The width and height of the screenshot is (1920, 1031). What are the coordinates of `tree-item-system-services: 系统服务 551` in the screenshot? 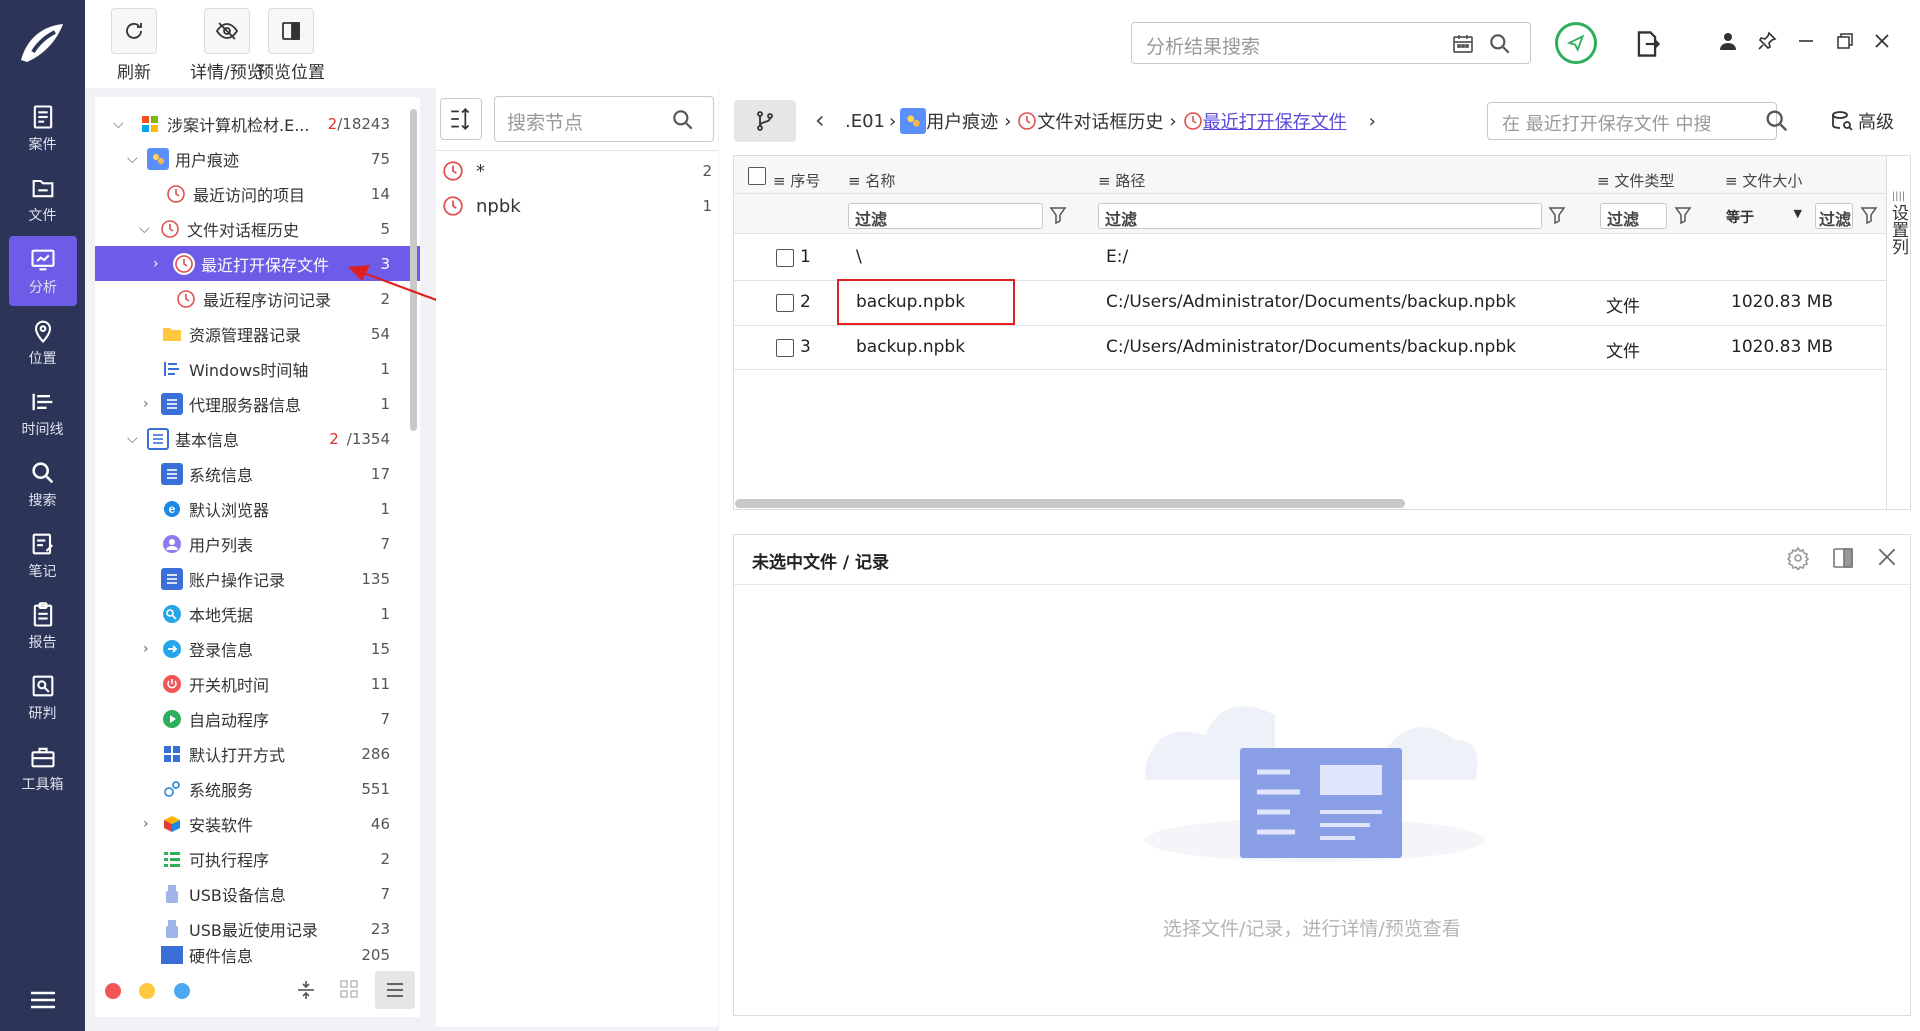 It's located at (257, 788).